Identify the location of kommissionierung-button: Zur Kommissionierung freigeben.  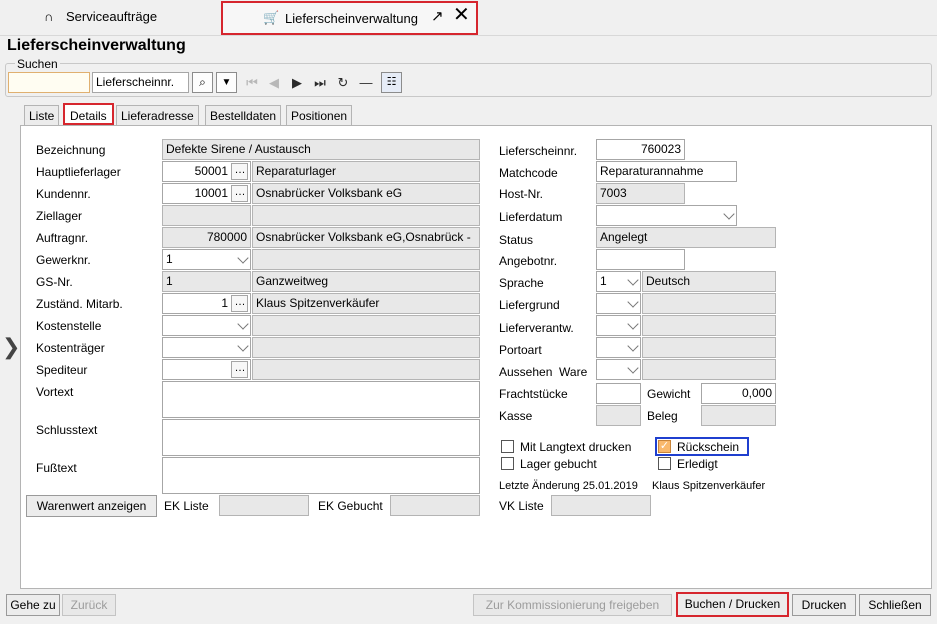
(572, 605).